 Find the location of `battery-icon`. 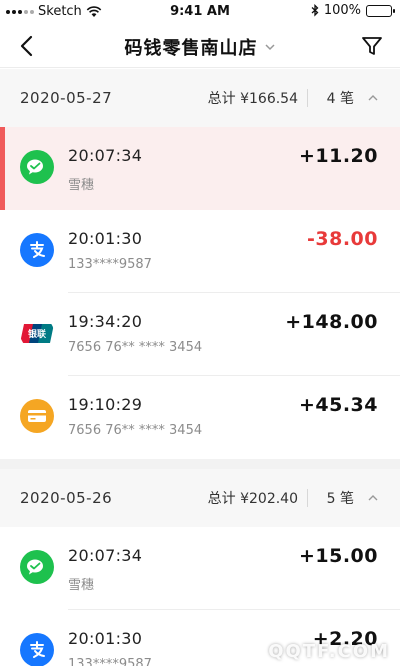

battery-icon is located at coordinates (380, 10).